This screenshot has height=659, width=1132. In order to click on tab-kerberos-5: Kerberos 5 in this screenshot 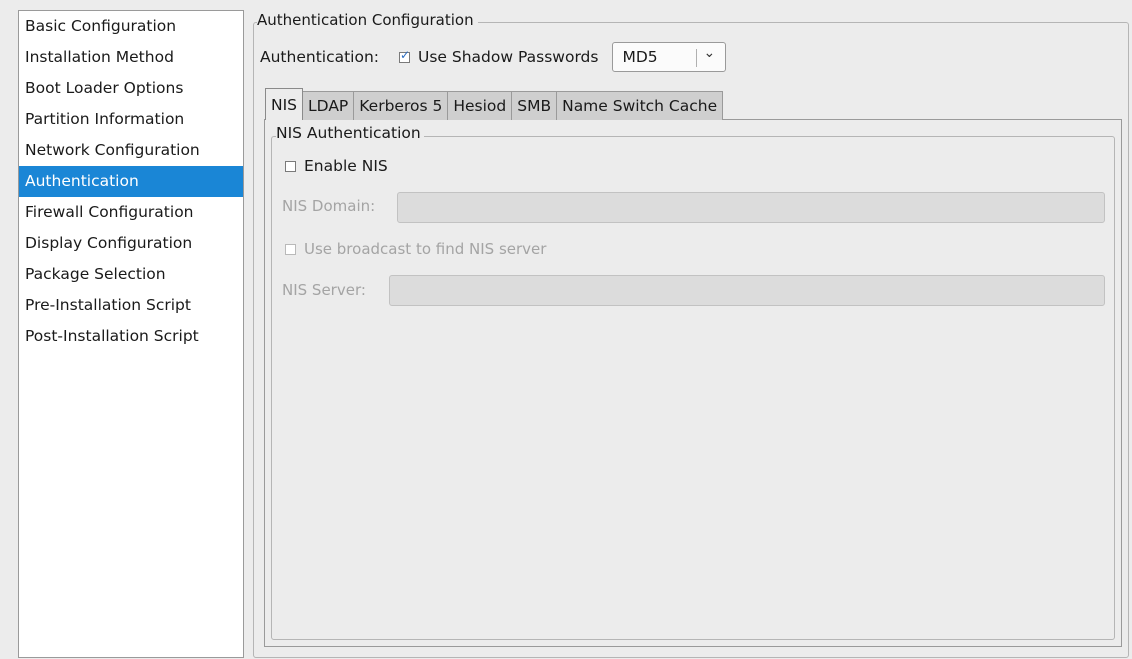, I will do `click(401, 105)`.